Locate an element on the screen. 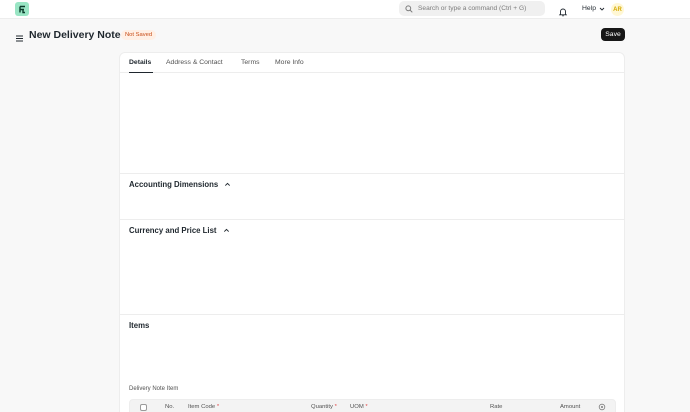  status-badge: Not Saved is located at coordinates (139, 35).